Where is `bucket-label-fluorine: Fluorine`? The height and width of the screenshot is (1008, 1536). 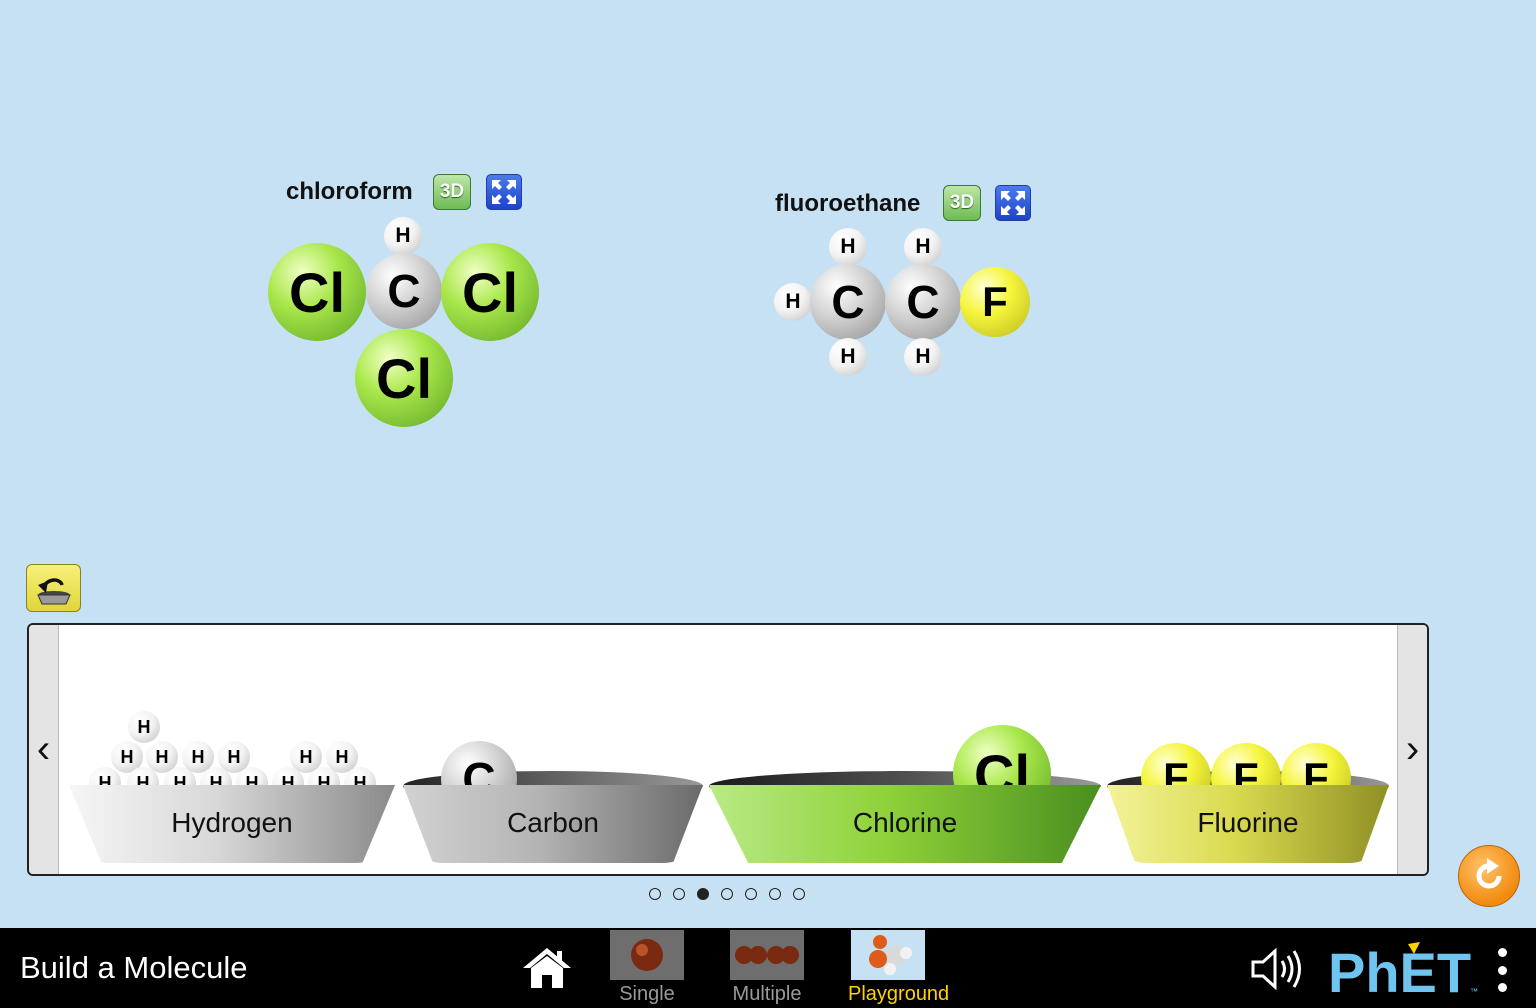
bucket-label-fluorine: Fluorine is located at coordinates (1248, 822).